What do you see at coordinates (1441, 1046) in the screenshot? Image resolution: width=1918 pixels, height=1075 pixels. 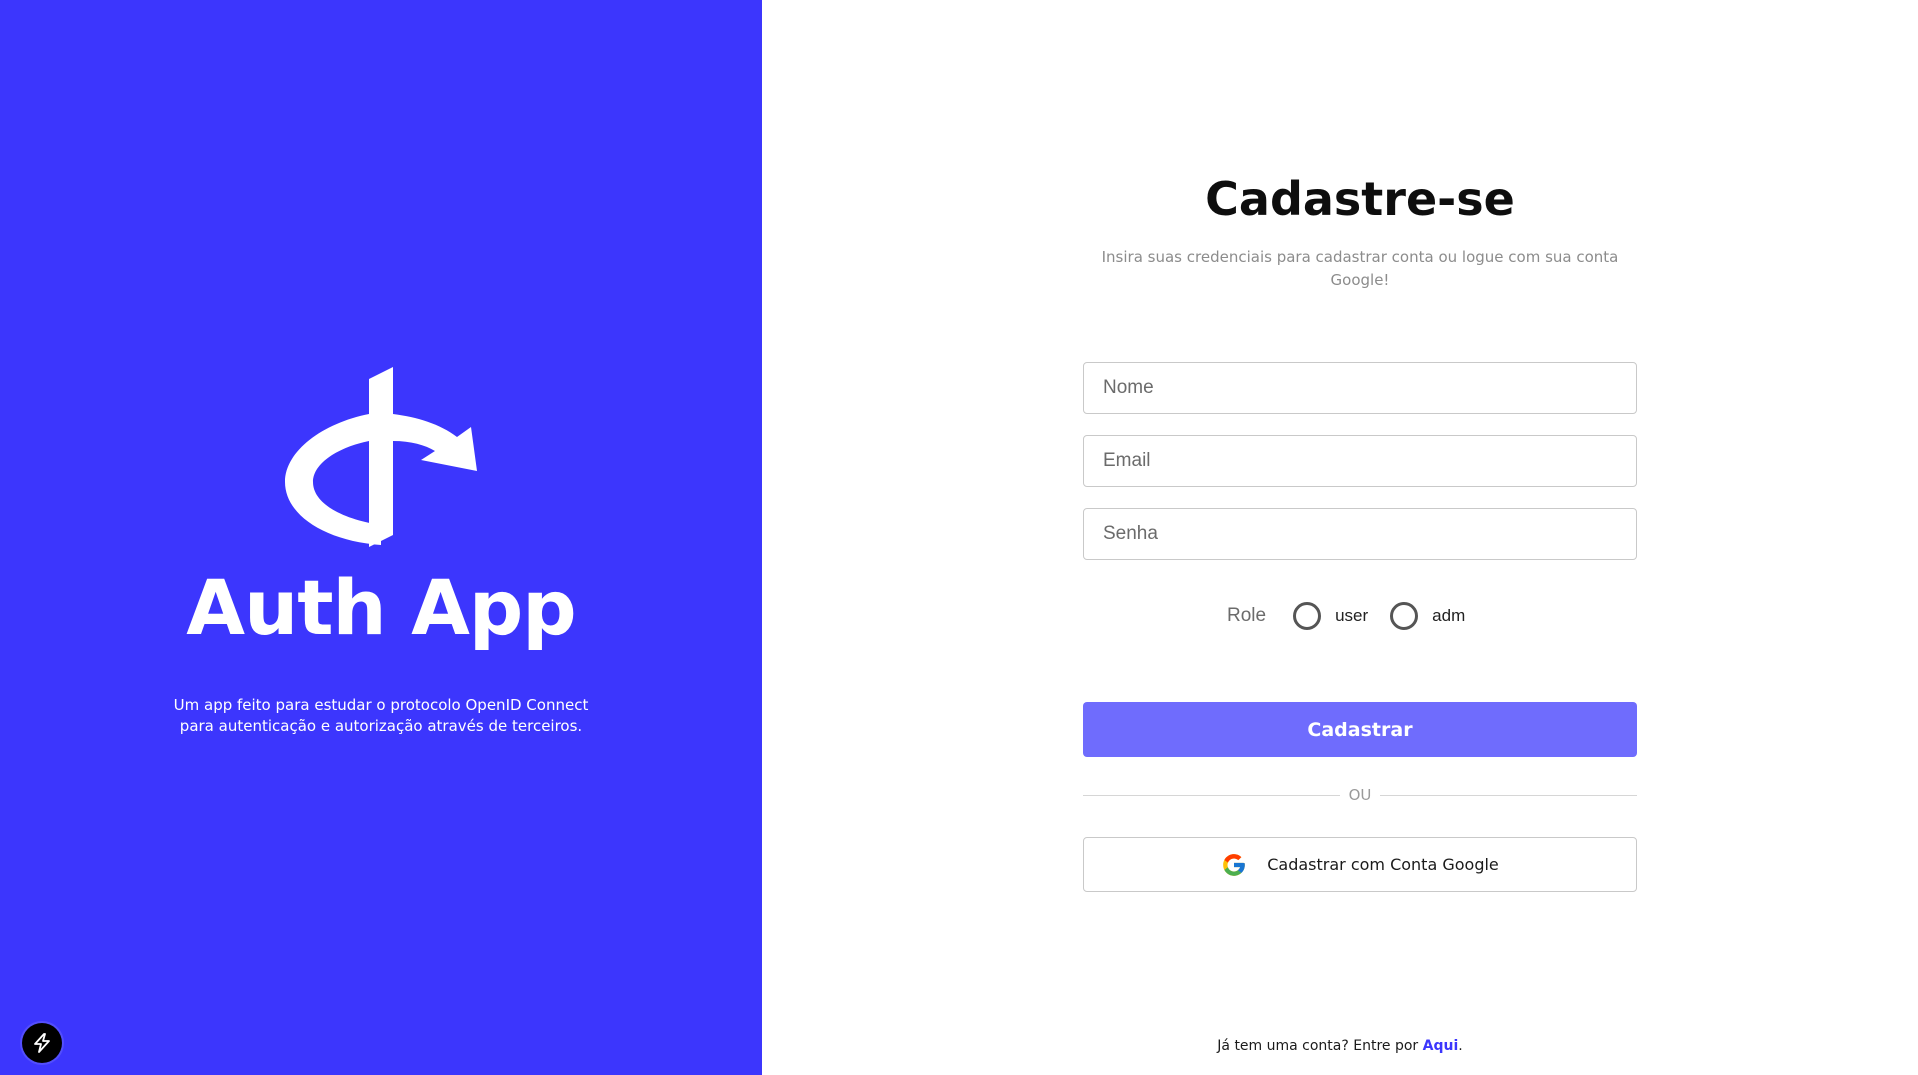 I see `login-link: Aqui` at bounding box center [1441, 1046].